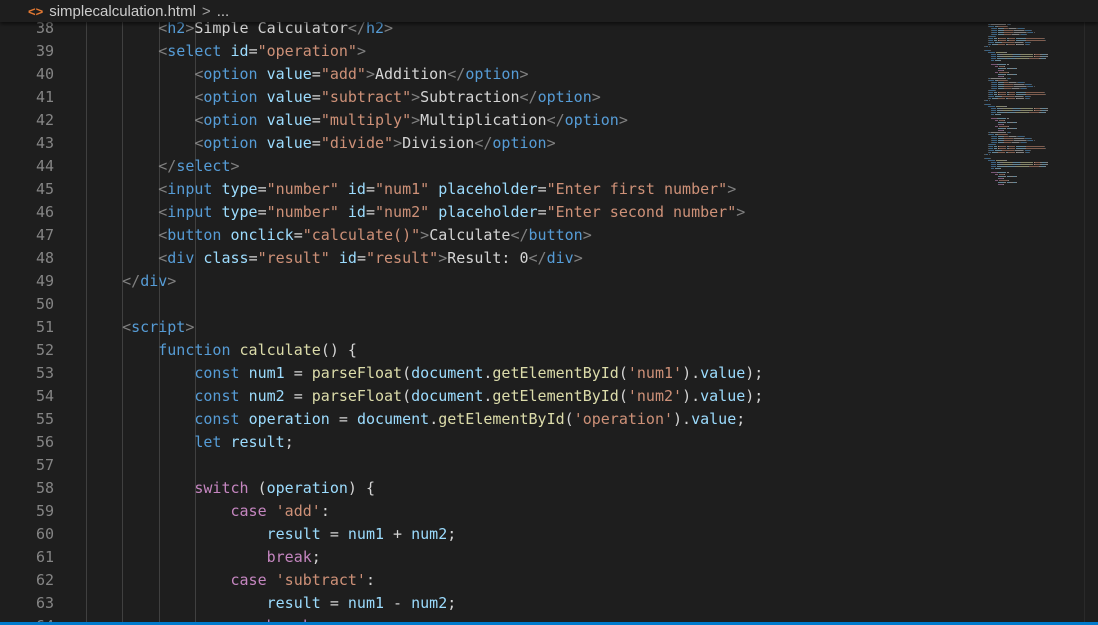  Describe the element at coordinates (490, 603) in the screenshot. I see `code-line: 63 result = num1 - num2;` at that location.